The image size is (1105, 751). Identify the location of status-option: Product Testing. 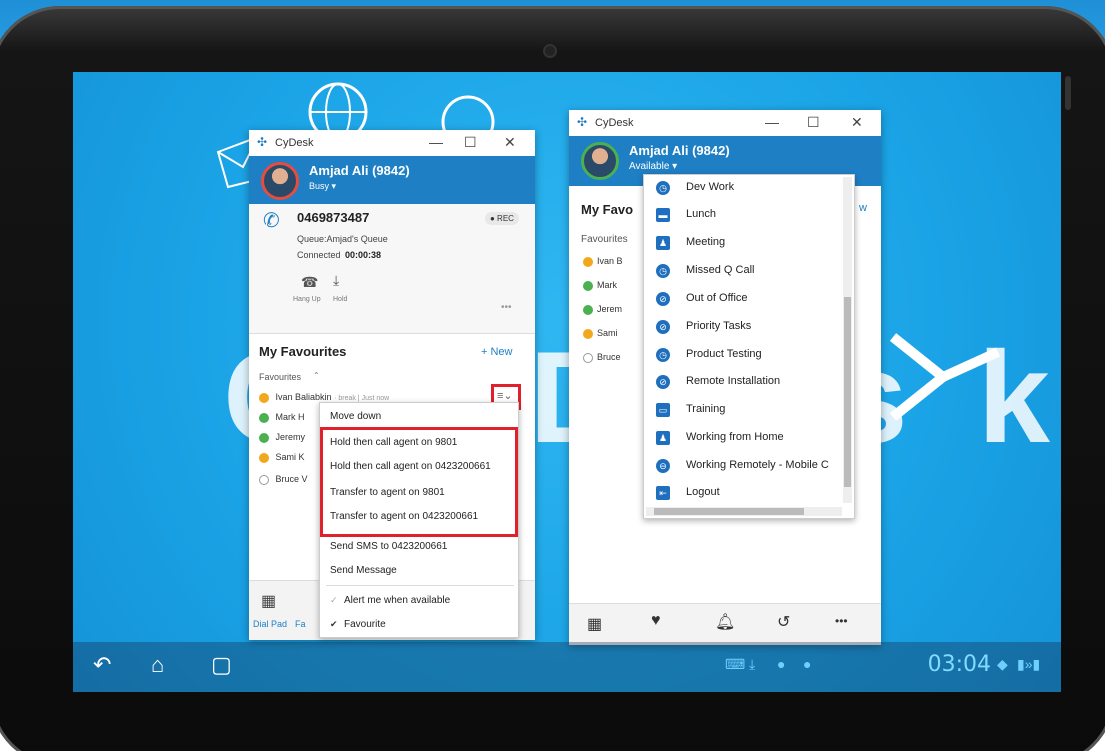
(724, 354).